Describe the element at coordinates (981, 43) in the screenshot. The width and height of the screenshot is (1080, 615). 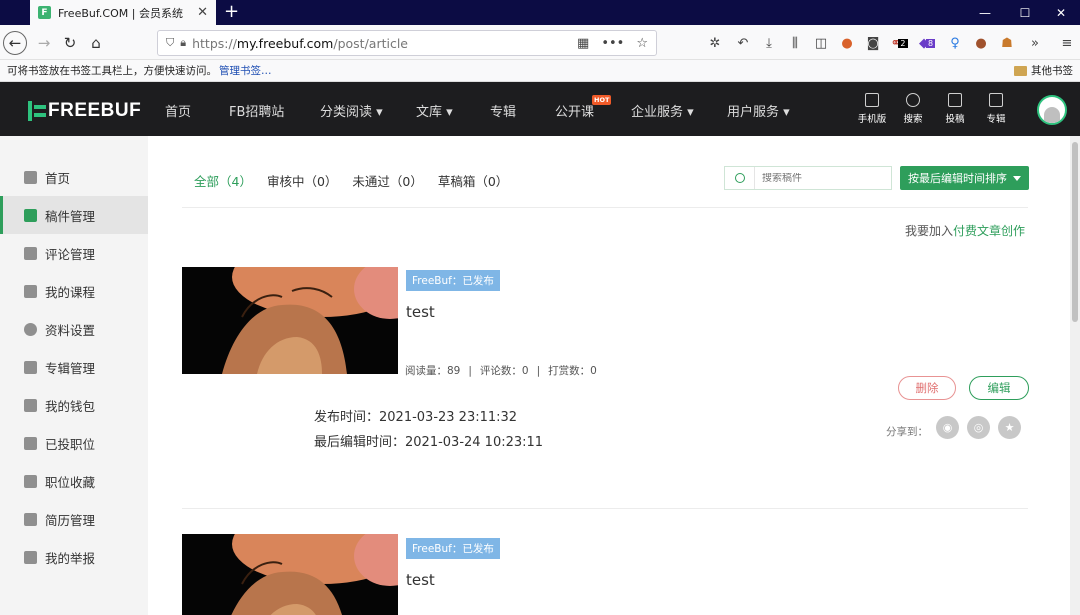
I see `extension-cookie-icon: ●` at that location.